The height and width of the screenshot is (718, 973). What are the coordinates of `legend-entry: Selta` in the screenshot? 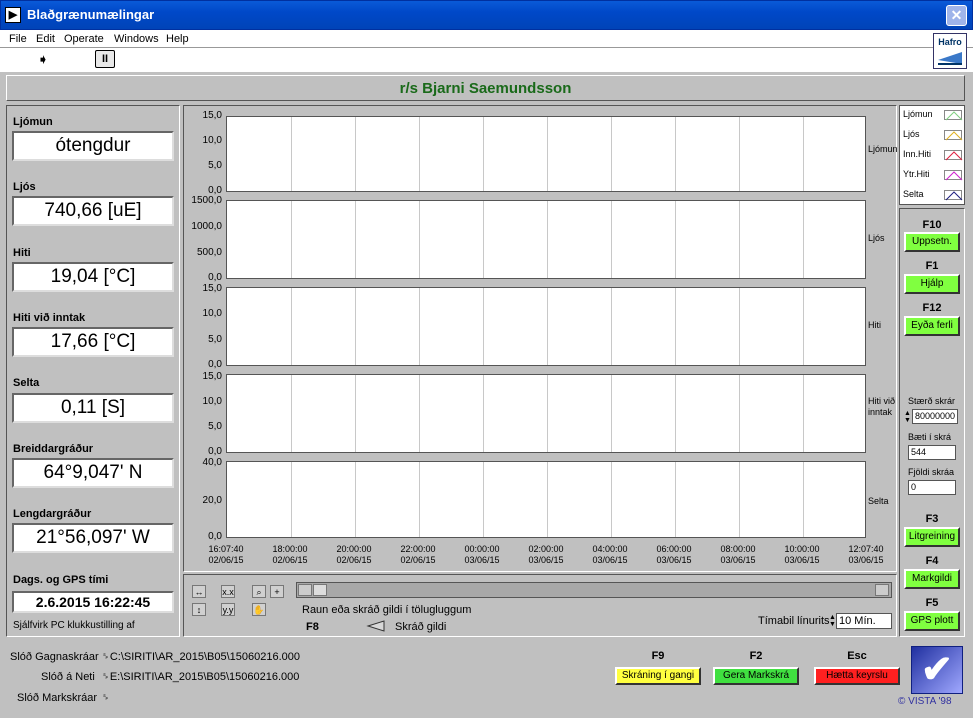 It's located at (913, 194).